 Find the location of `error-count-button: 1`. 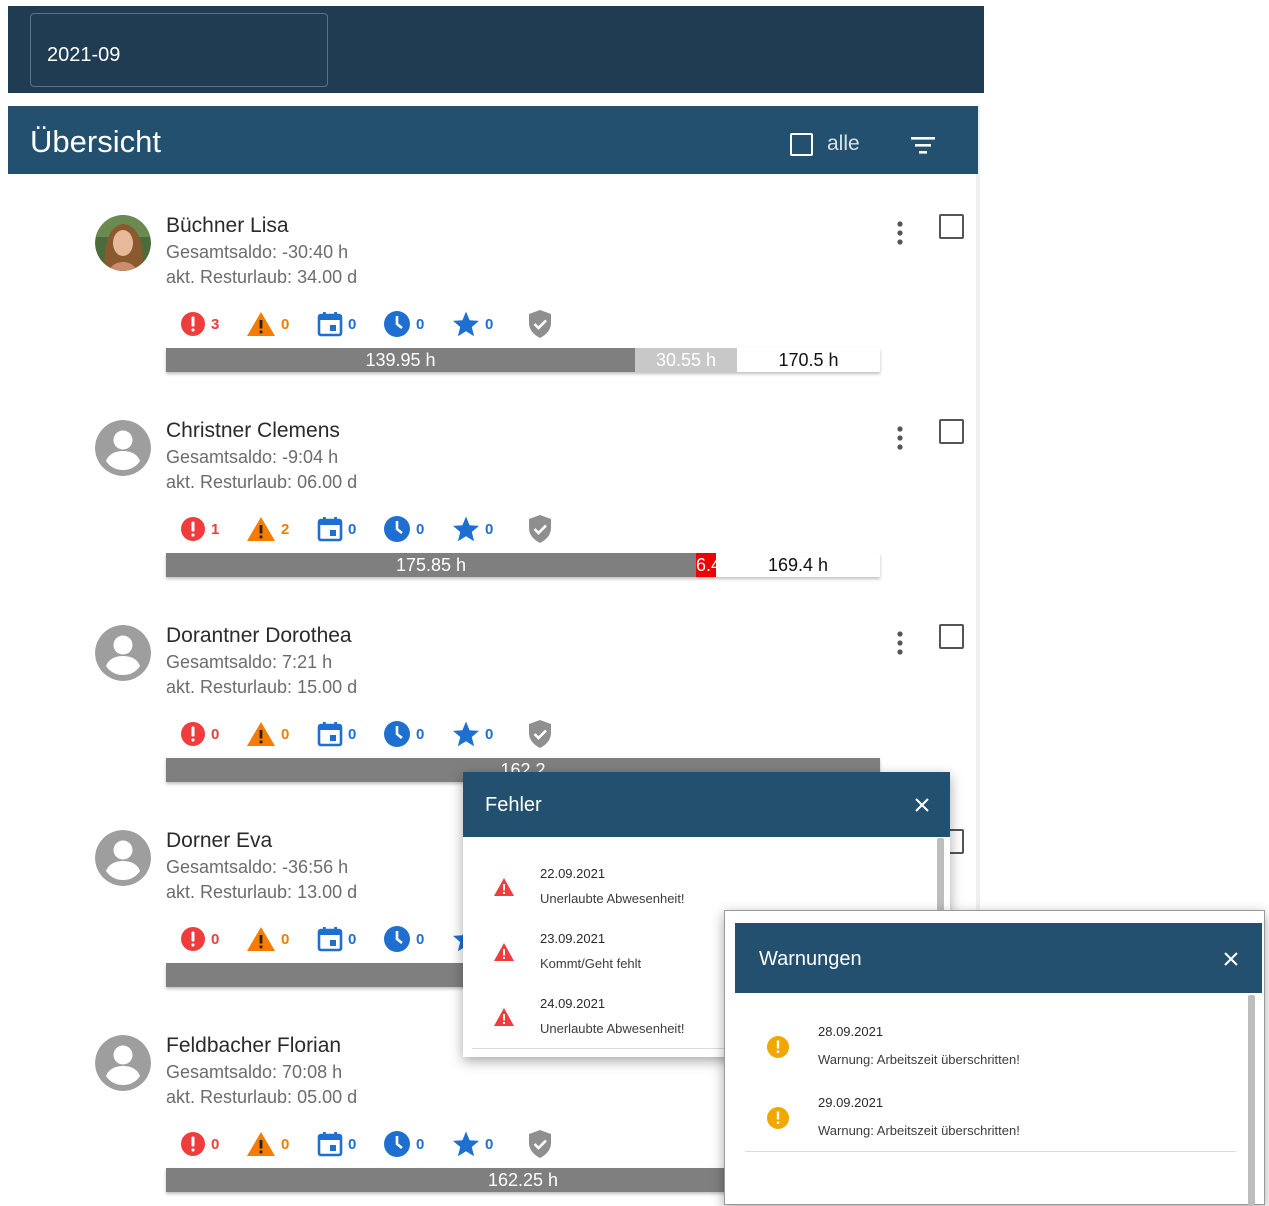

error-count-button: 1 is located at coordinates (199, 529).